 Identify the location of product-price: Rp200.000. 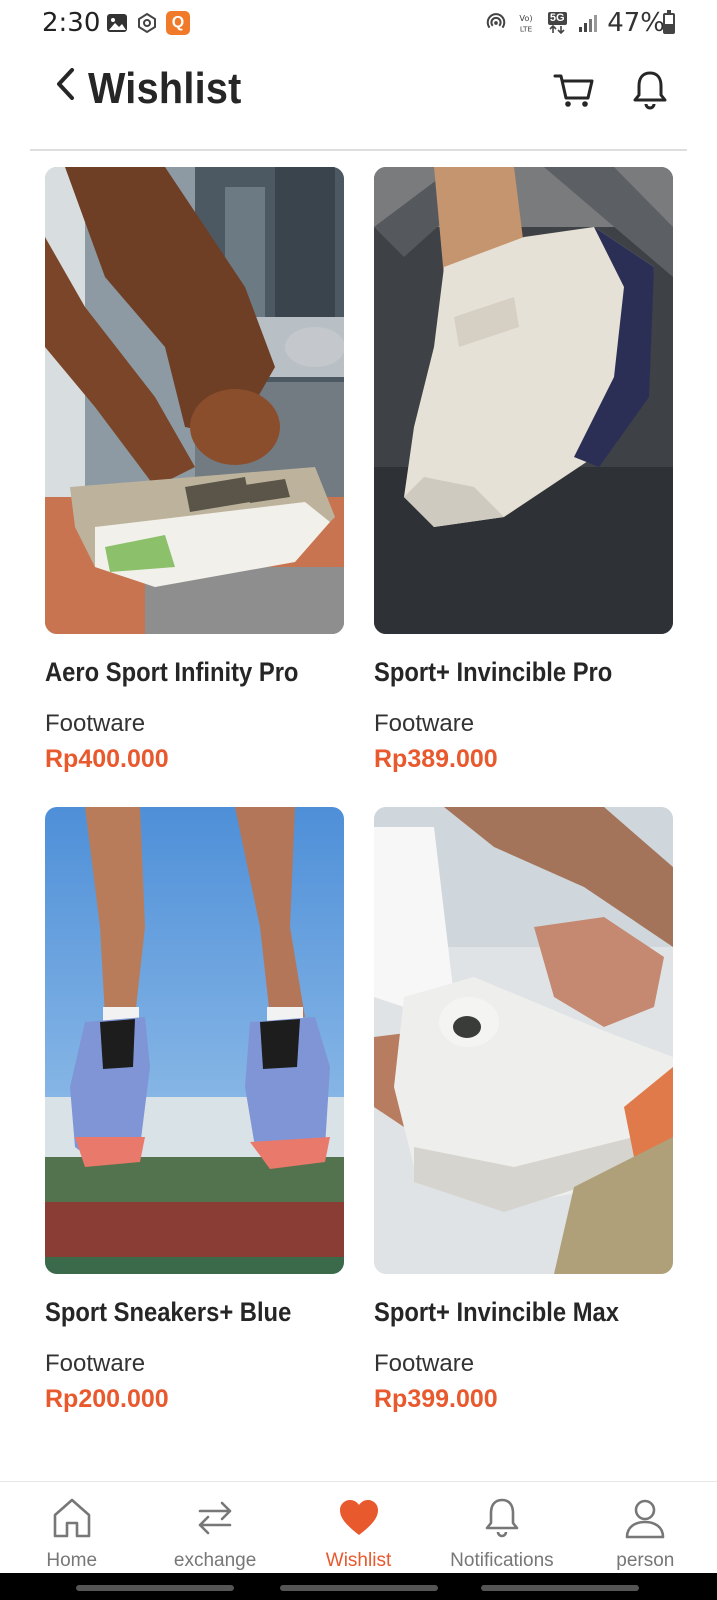
(107, 1399).